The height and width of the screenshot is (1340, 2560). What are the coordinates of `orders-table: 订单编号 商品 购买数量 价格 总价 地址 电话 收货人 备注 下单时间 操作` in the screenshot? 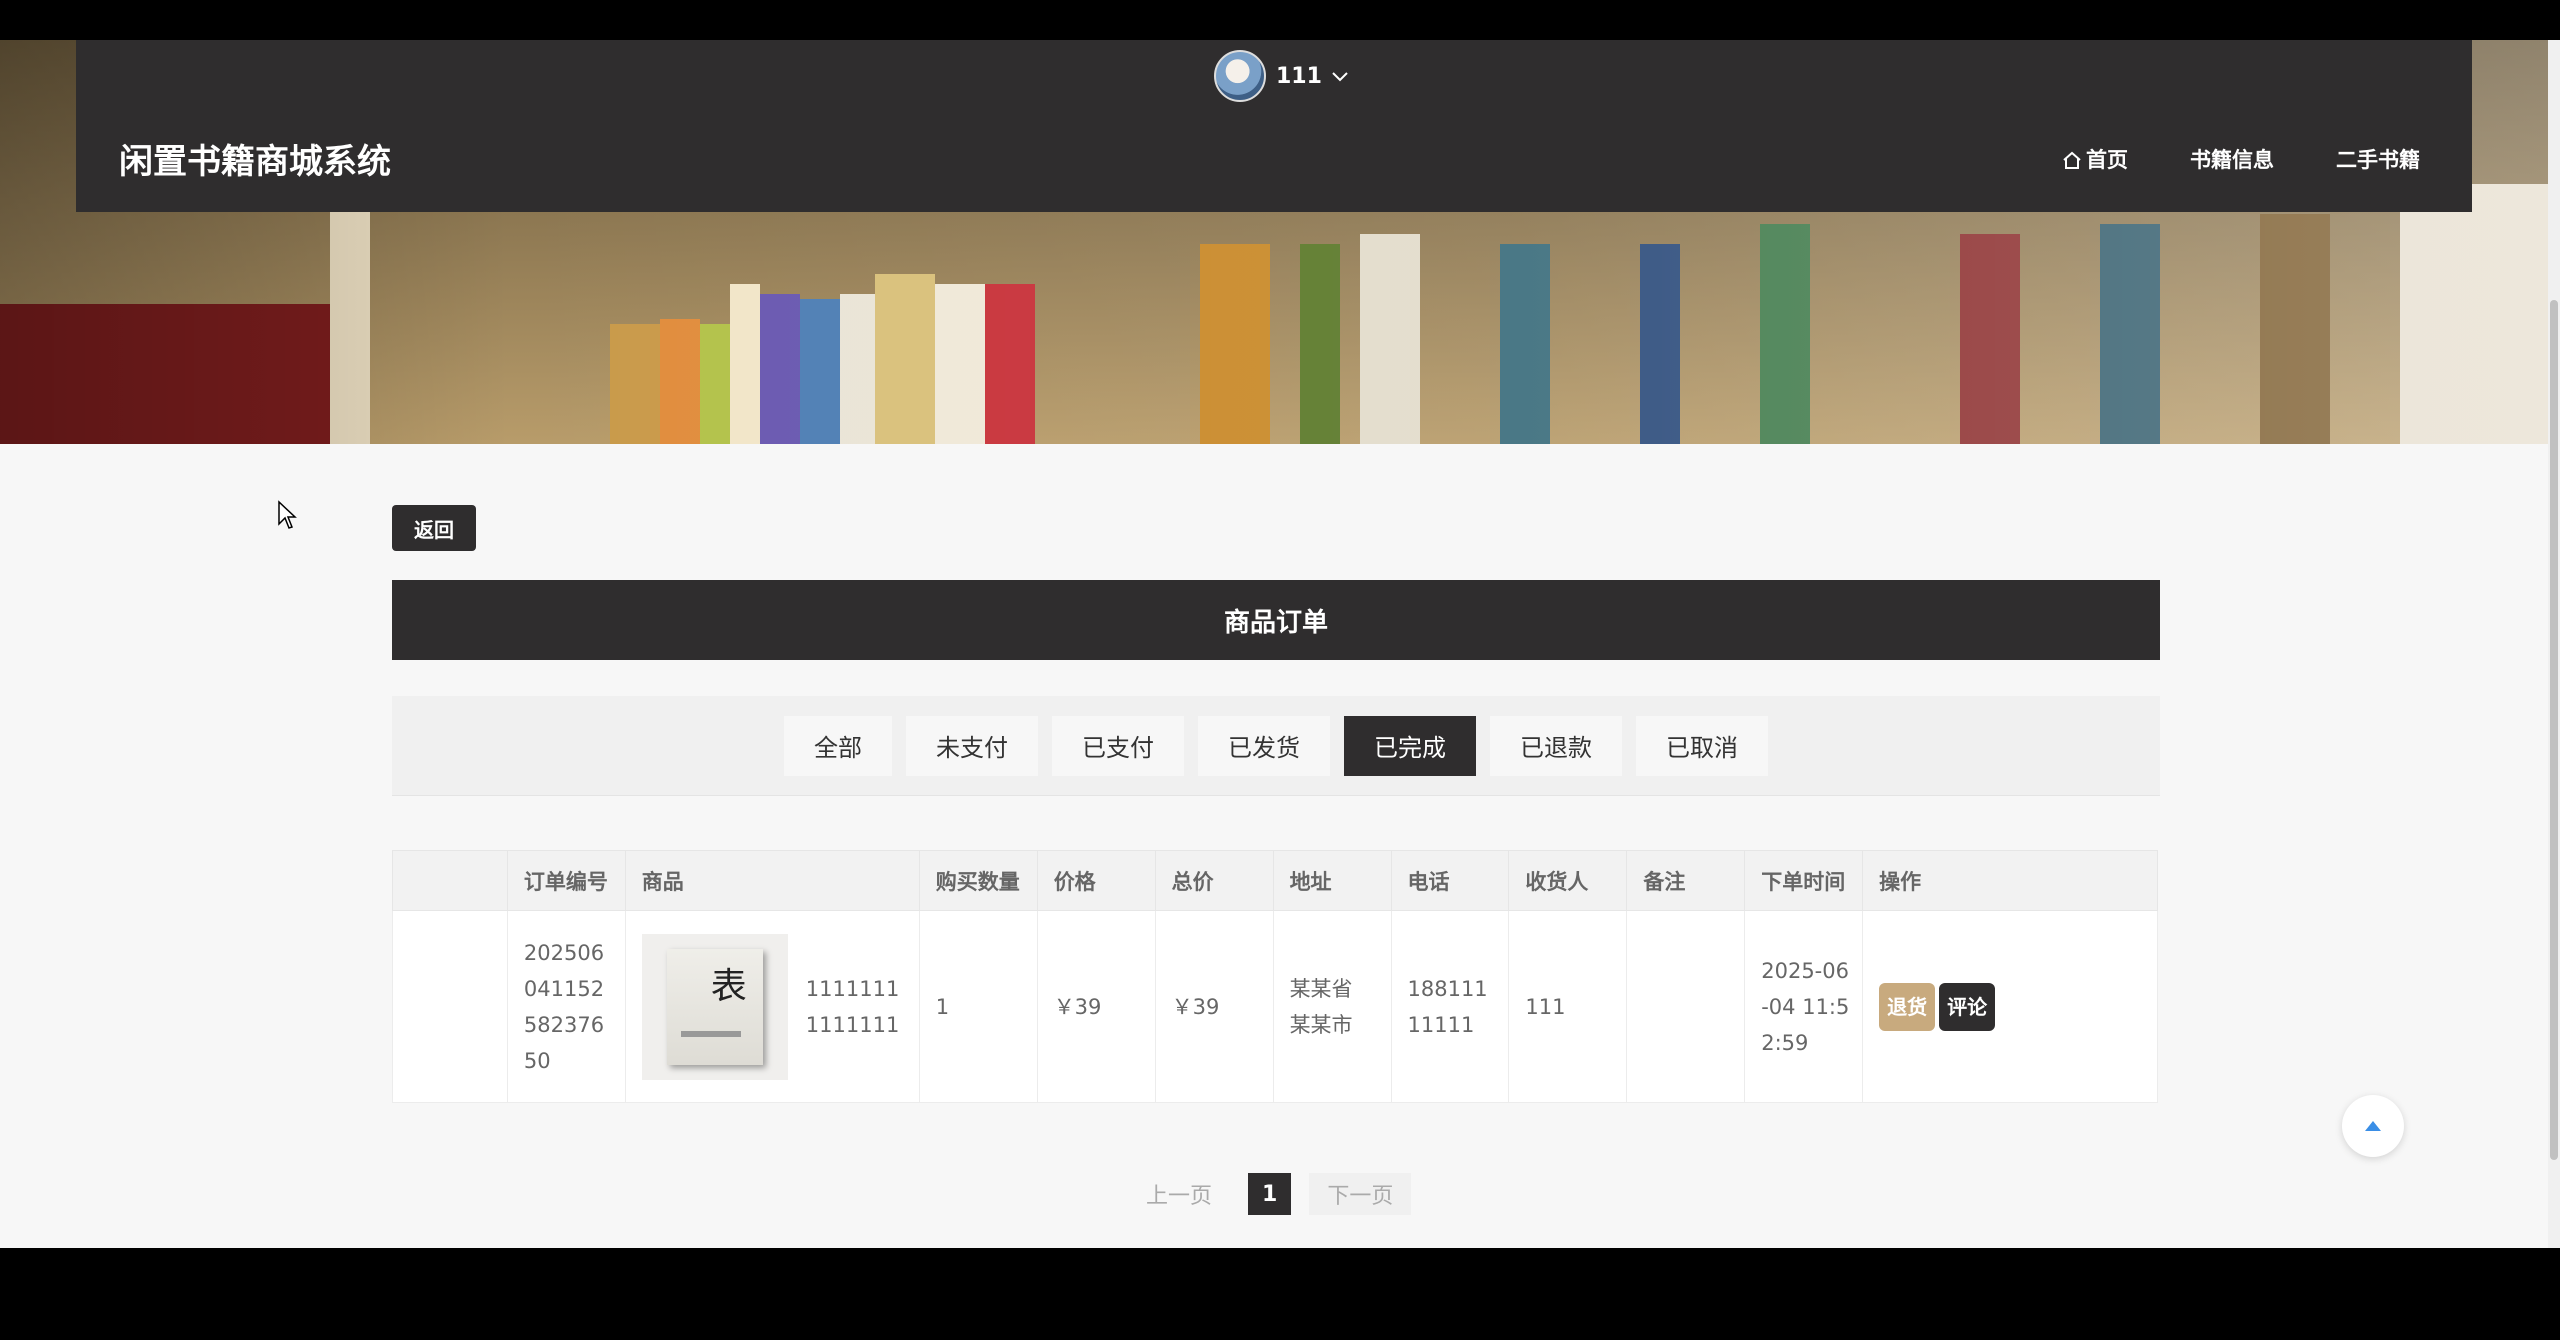 It's located at (1275, 976).